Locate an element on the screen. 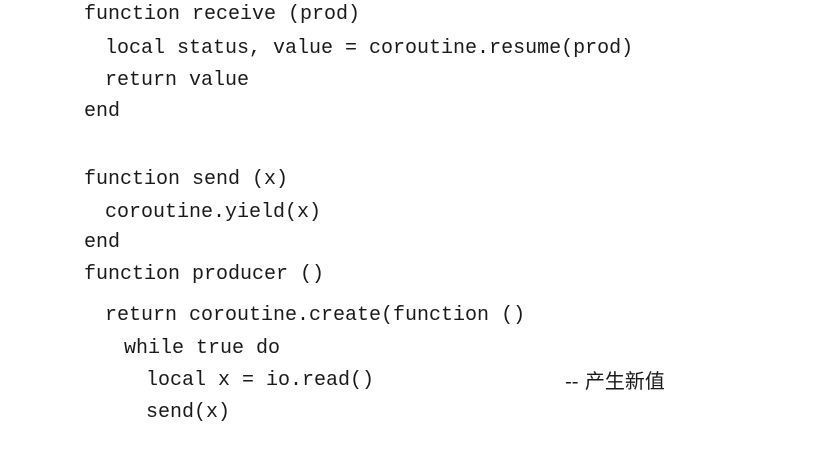  code-line-9: return coroutine.create(function () is located at coordinates (315, 315).